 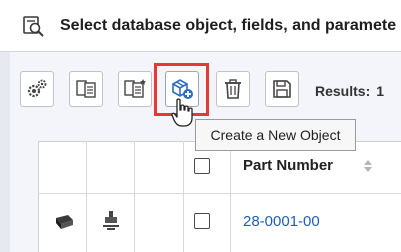 I want to click on footprint-icon, so click(x=111, y=220).